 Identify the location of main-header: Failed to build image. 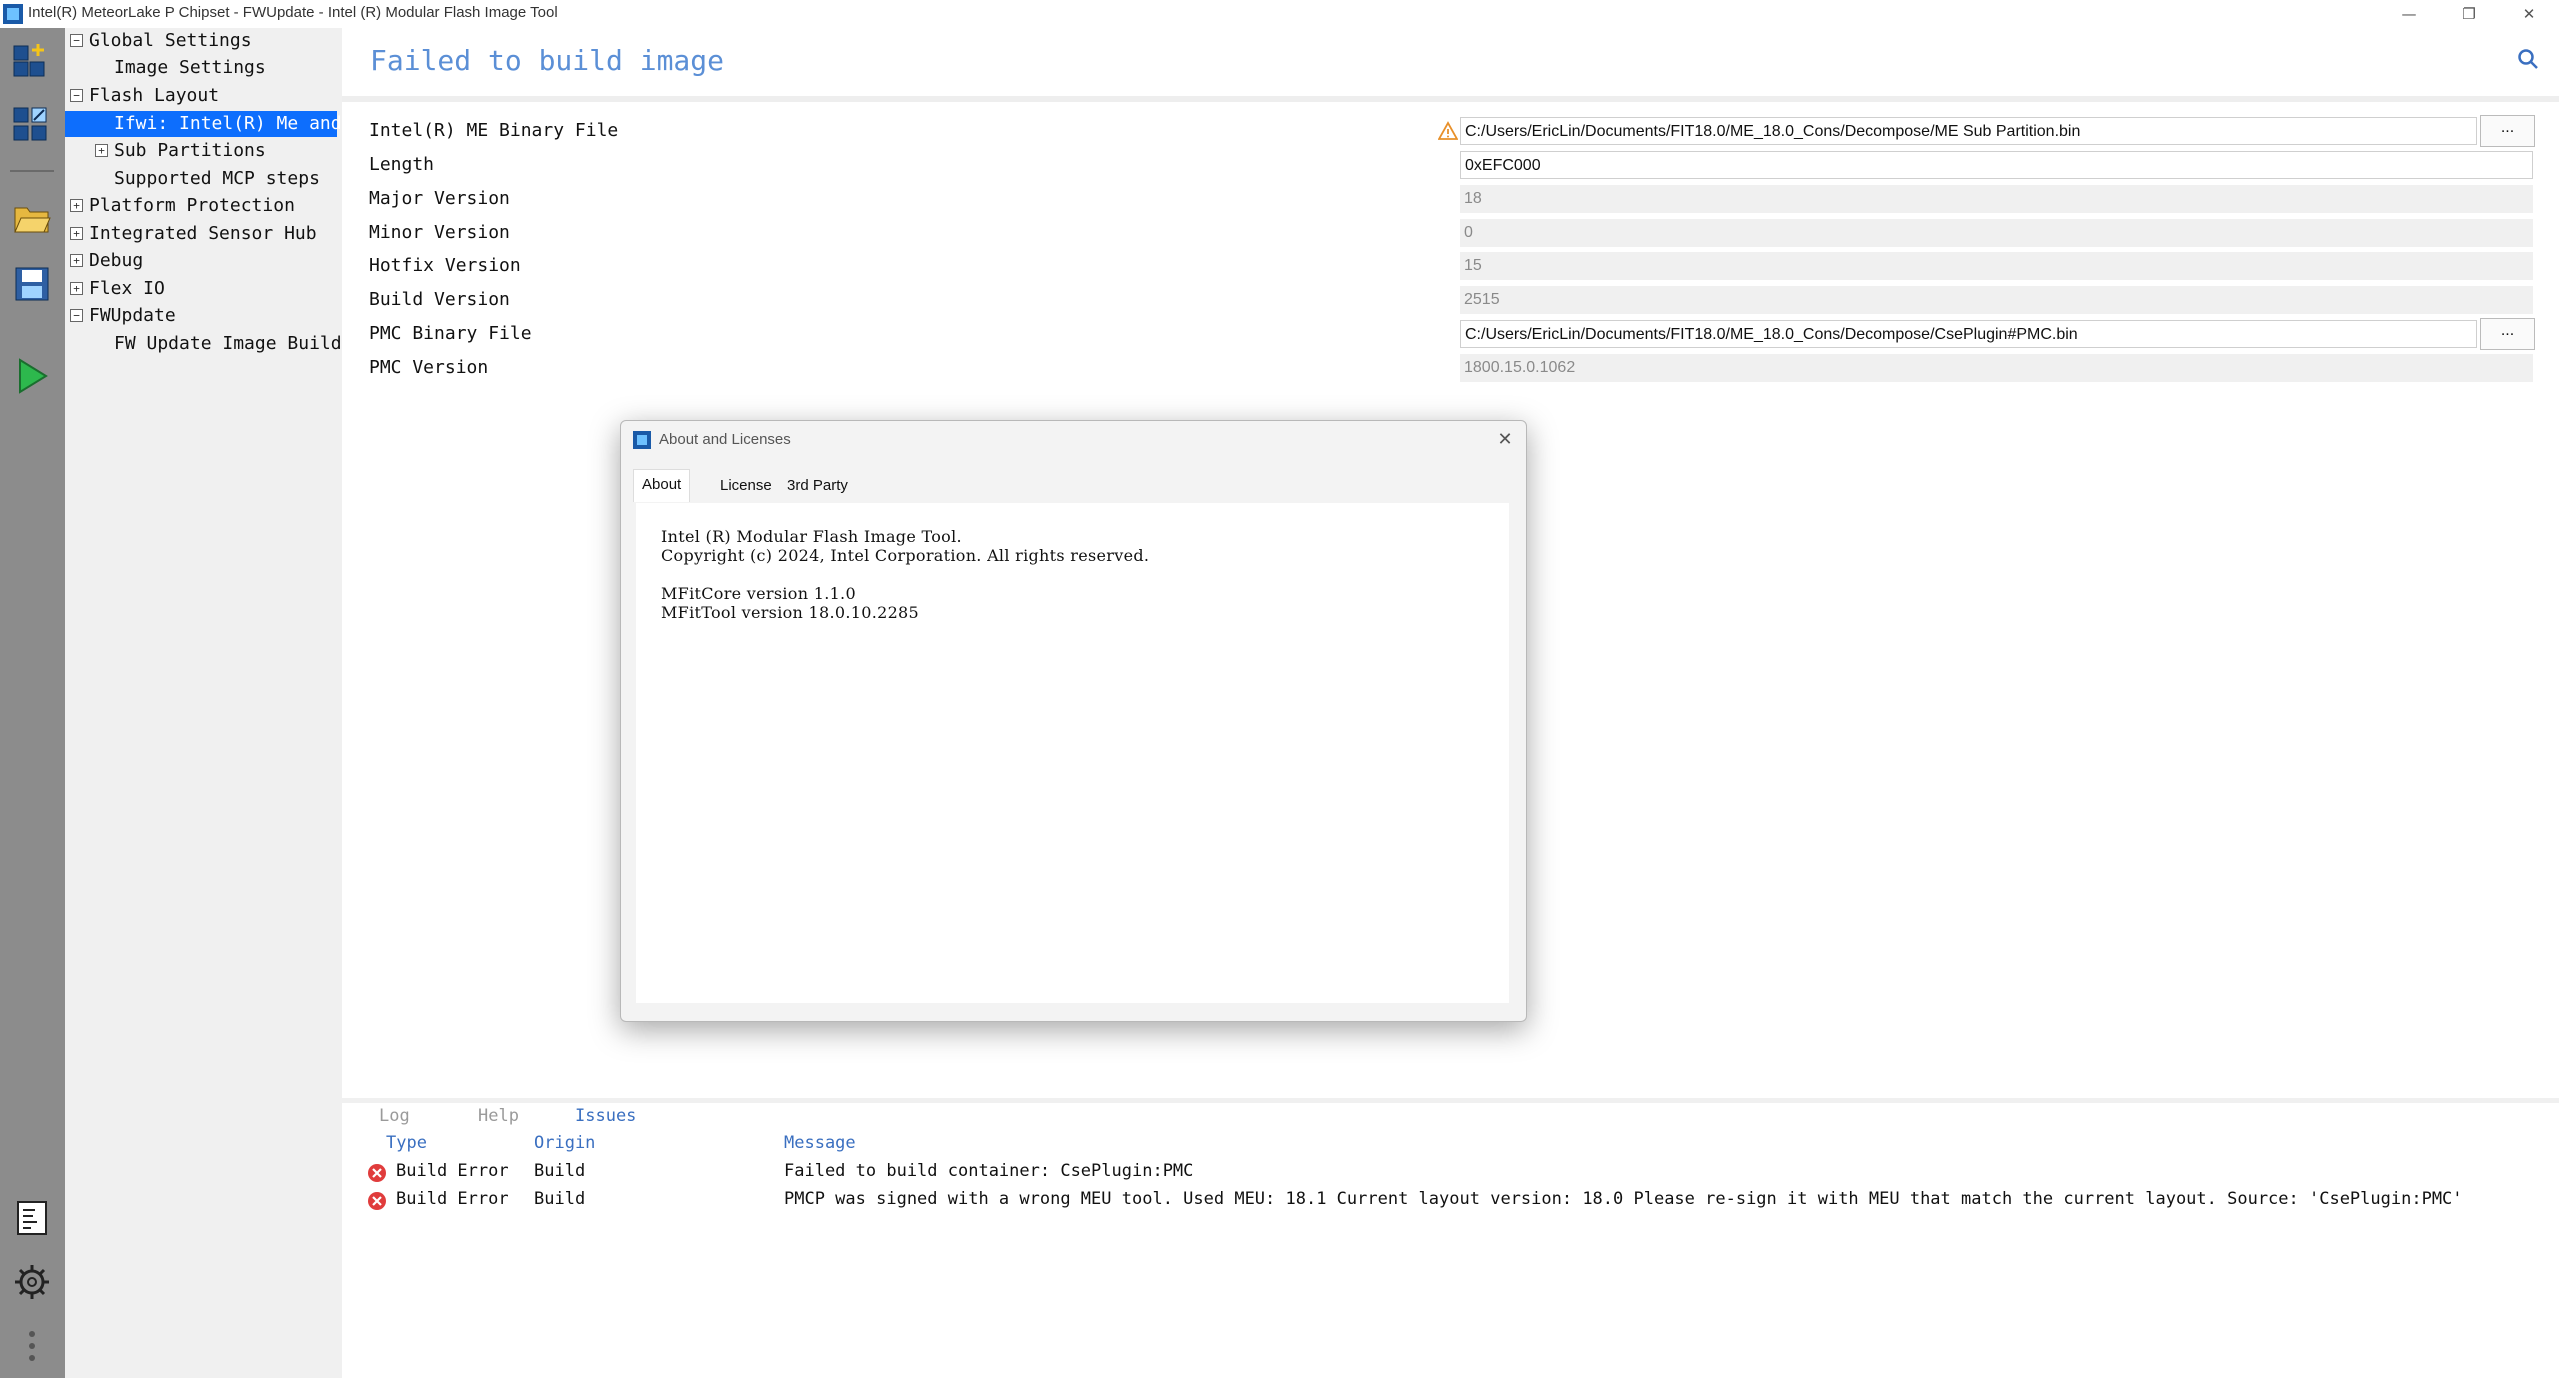
(1450, 62).